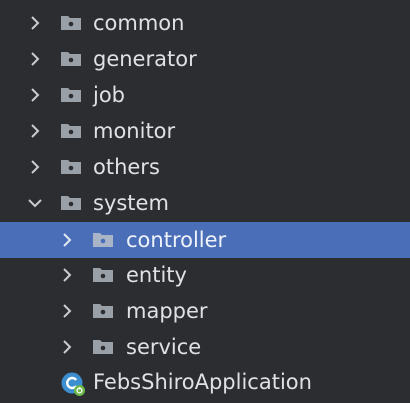 The height and width of the screenshot is (403, 410). What do you see at coordinates (205, 23) in the screenshot?
I see `tree-node-common: common` at bounding box center [205, 23].